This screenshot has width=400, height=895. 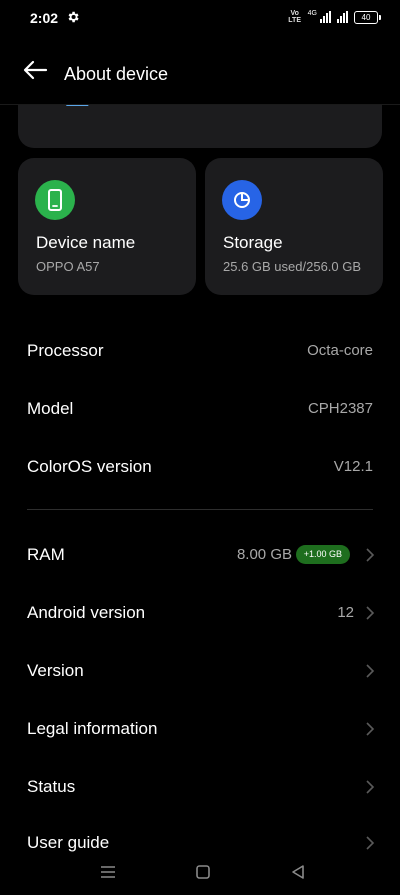 I want to click on section-divider, so click(x=200, y=509).